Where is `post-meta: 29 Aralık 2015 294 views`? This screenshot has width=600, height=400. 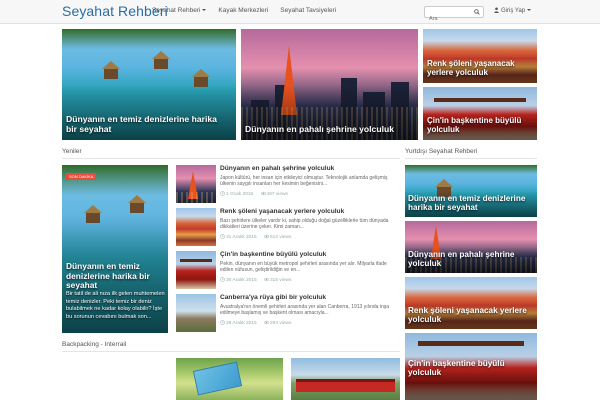 post-meta: 29 Aralık 2015 294 views is located at coordinates (255, 323).